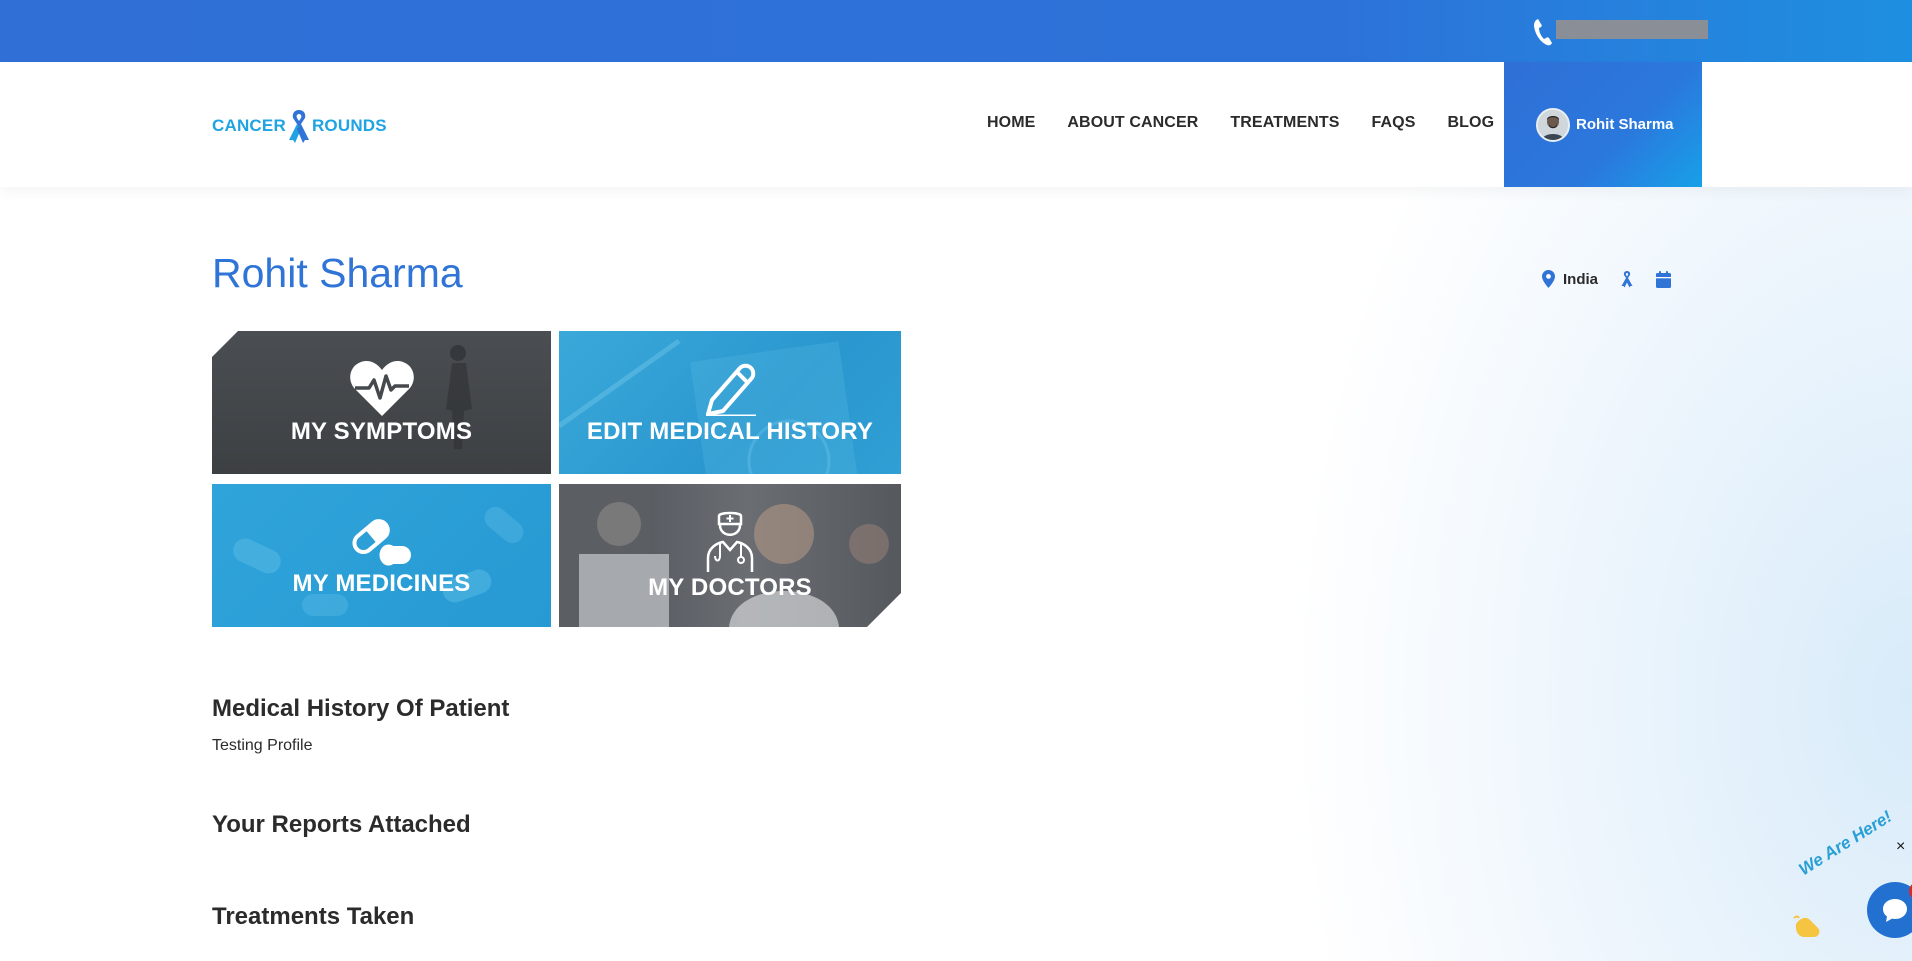 This screenshot has width=1912, height=961. Describe the element at coordinates (1806, 926) in the screenshot. I see `waving-hand-icon` at that location.